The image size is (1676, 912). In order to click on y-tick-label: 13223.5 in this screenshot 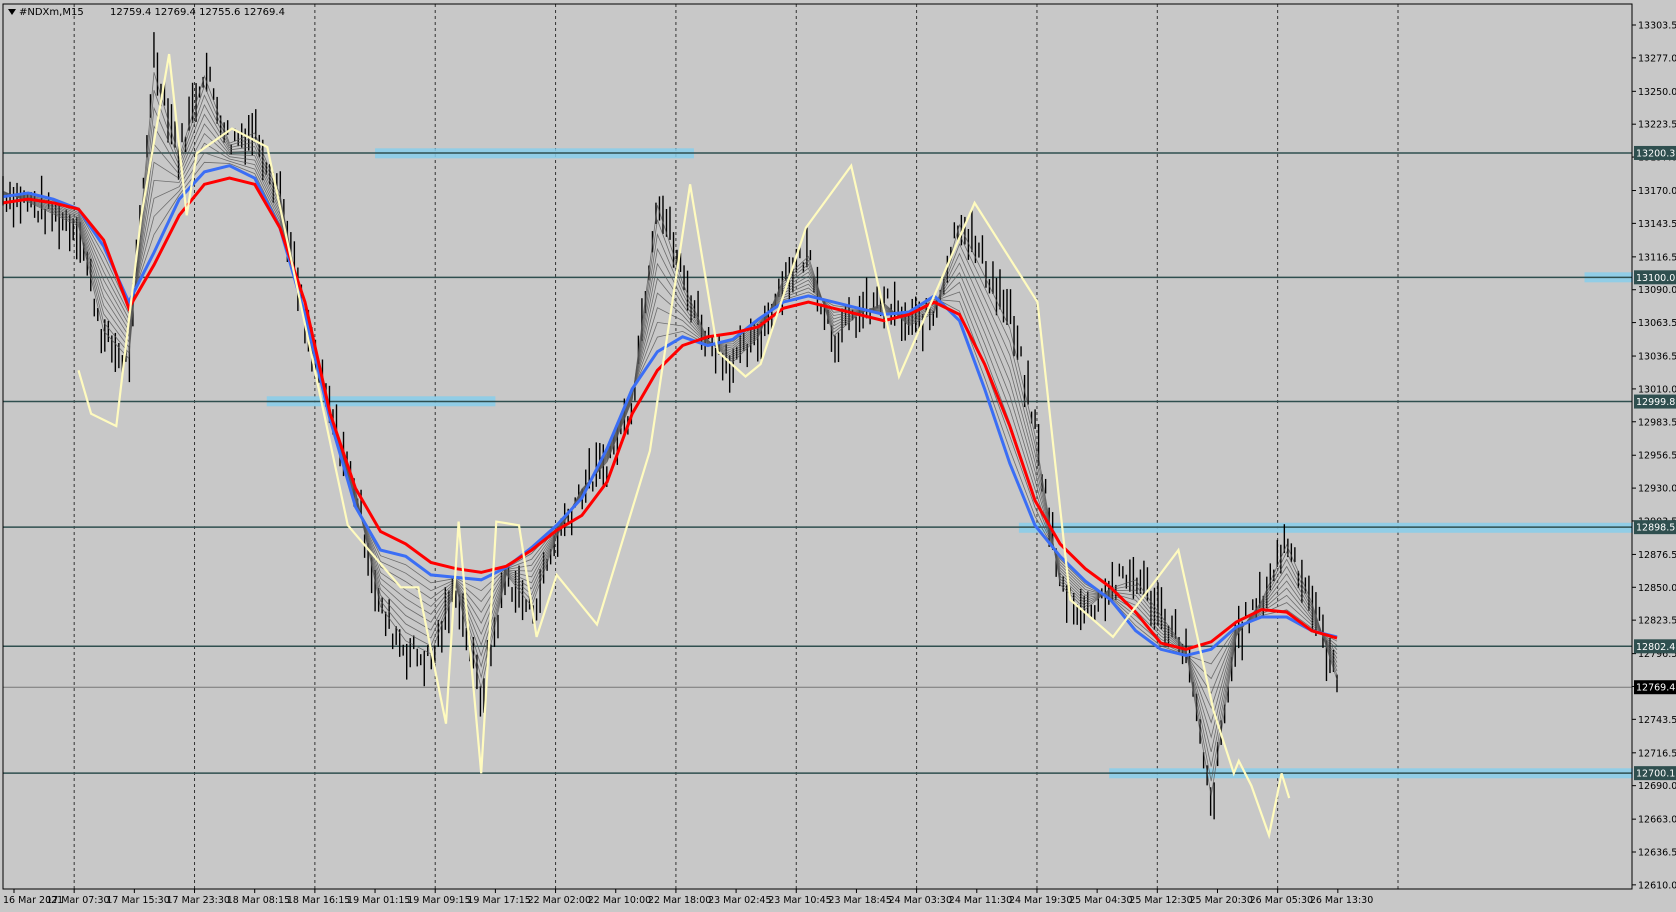, I will do `click(1657, 125)`.